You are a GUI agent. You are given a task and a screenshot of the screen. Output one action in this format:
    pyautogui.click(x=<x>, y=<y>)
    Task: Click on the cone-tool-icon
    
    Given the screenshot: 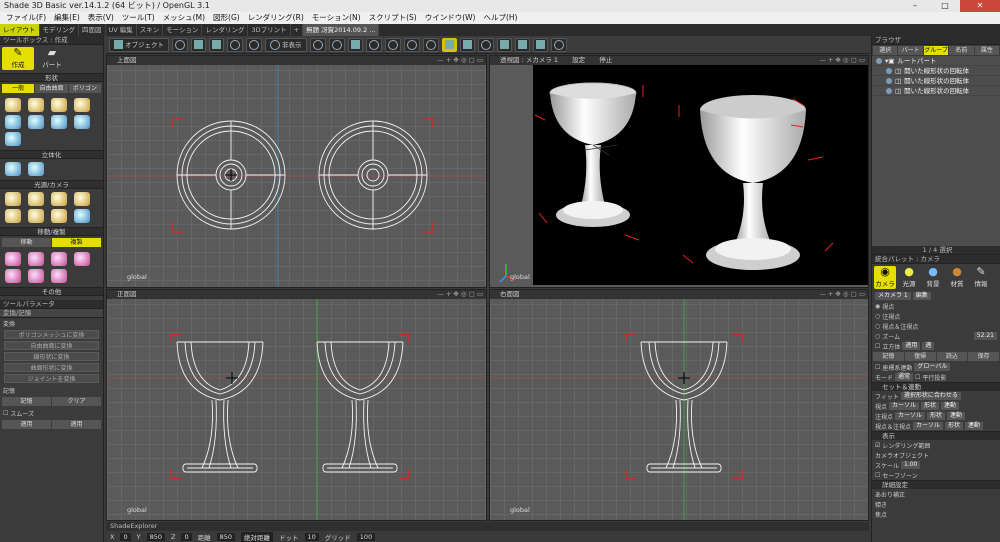 What is the action you would take?
    pyautogui.click(x=59, y=122)
    